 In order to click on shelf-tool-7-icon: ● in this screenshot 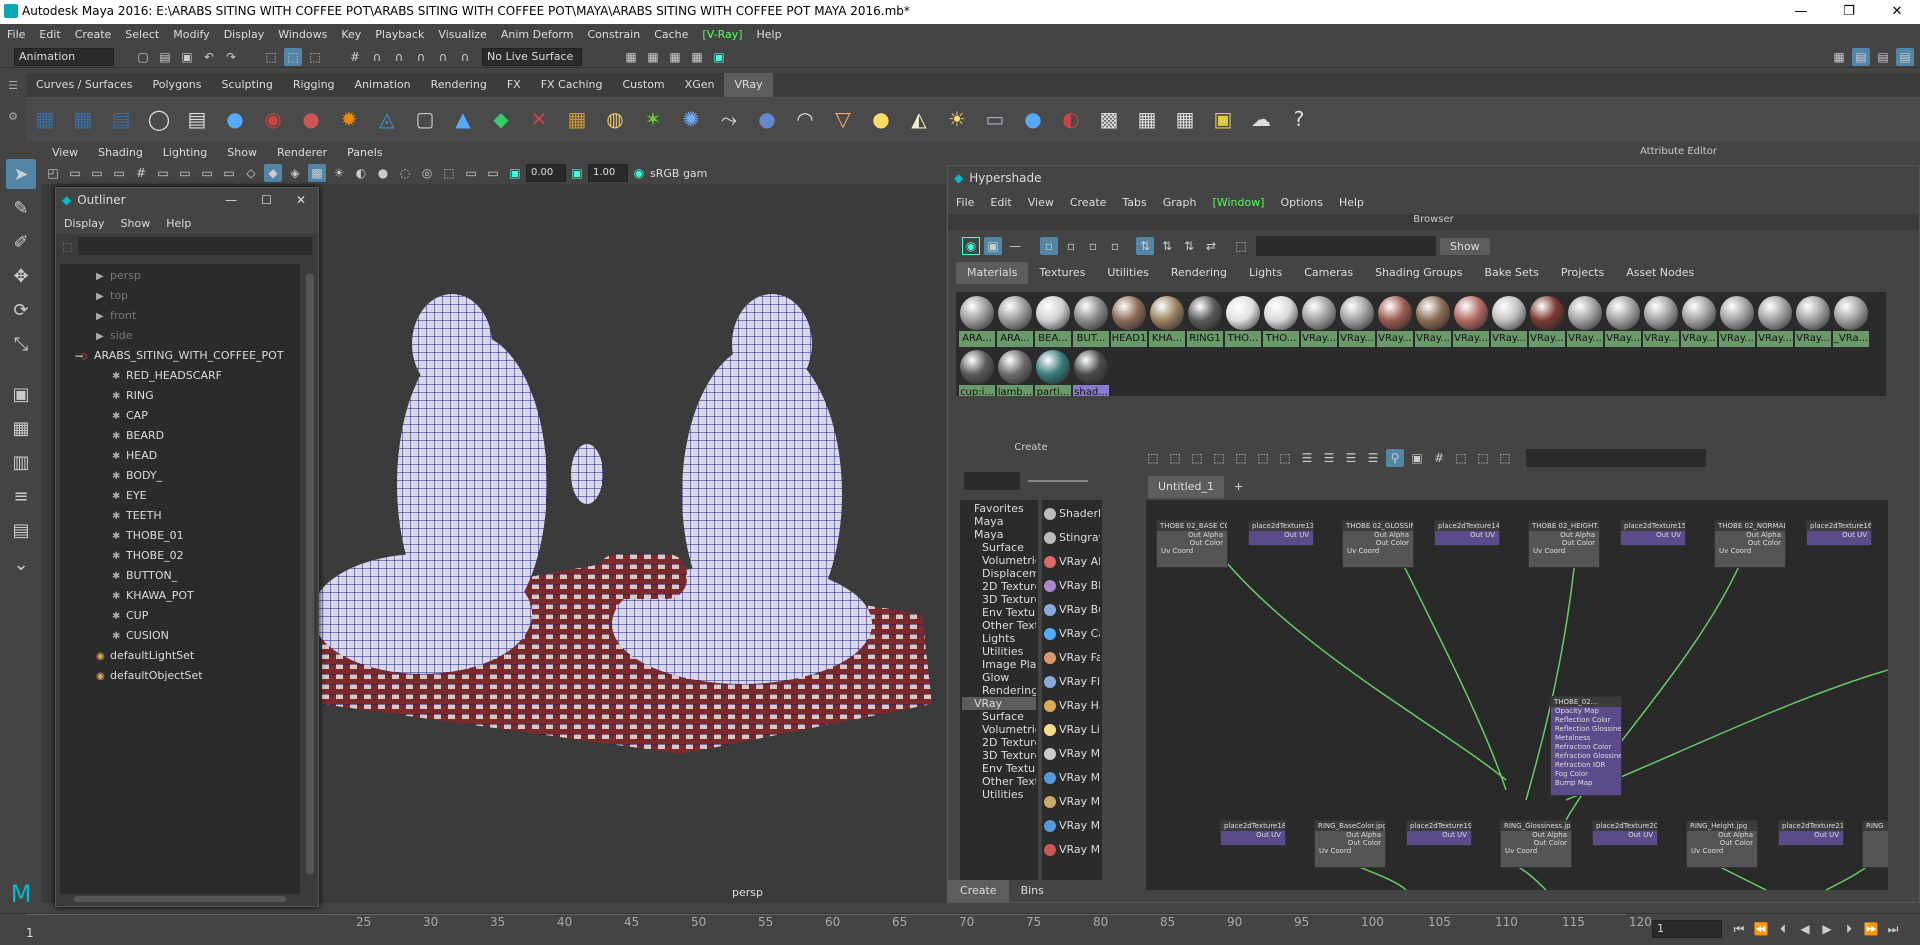, I will do `click(311, 119)`.